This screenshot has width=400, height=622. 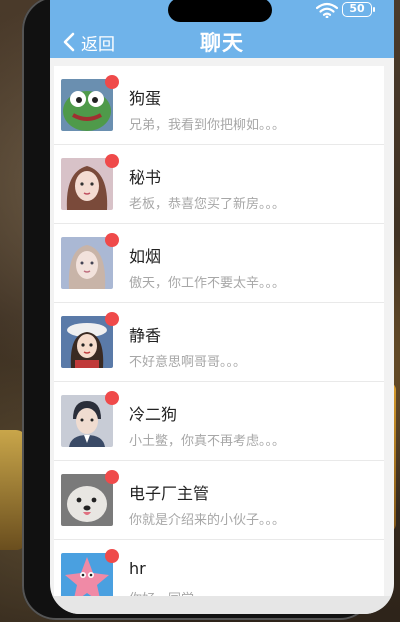 What do you see at coordinates (219, 105) in the screenshot?
I see `chat-item-gou-dan: 狗蛋 兄弟，我看到你把柳如。。。` at bounding box center [219, 105].